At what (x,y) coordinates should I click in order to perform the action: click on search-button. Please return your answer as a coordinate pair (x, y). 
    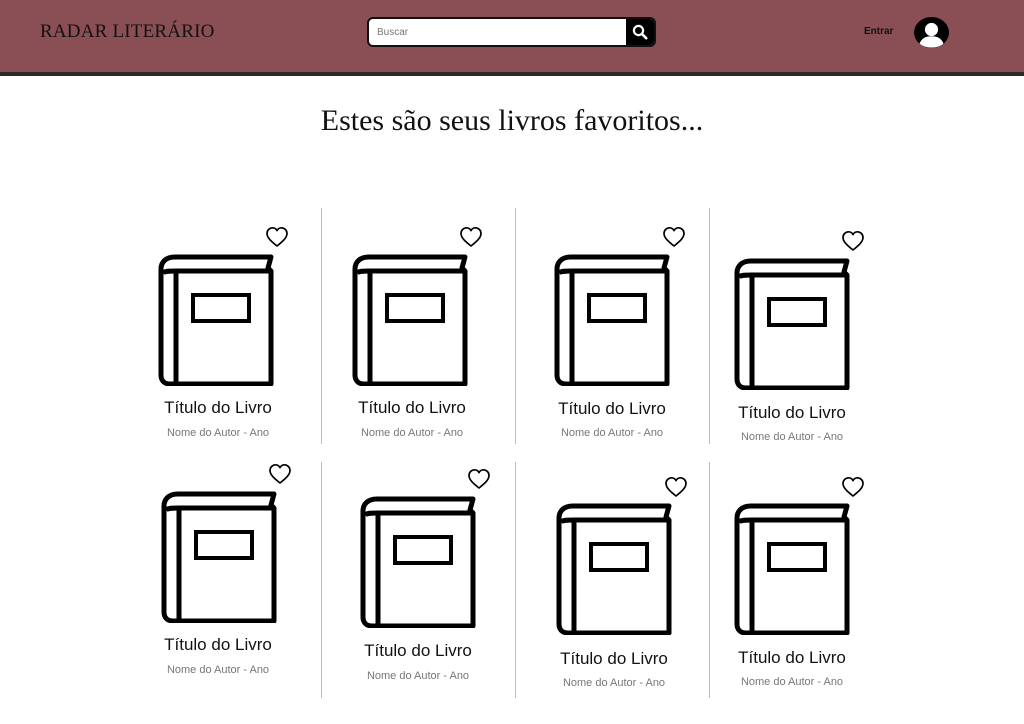
    Looking at the image, I should click on (640, 32).